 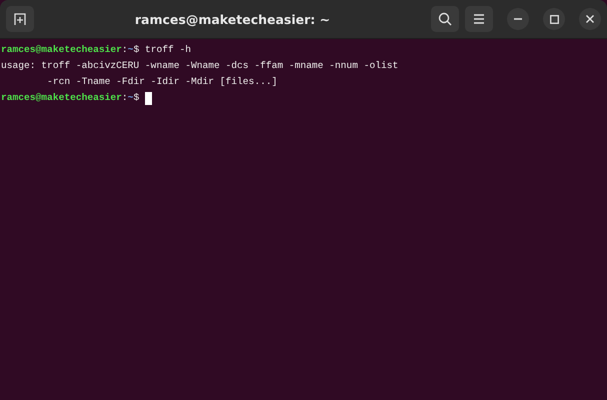 I want to click on new-tab-button, so click(x=20, y=19).